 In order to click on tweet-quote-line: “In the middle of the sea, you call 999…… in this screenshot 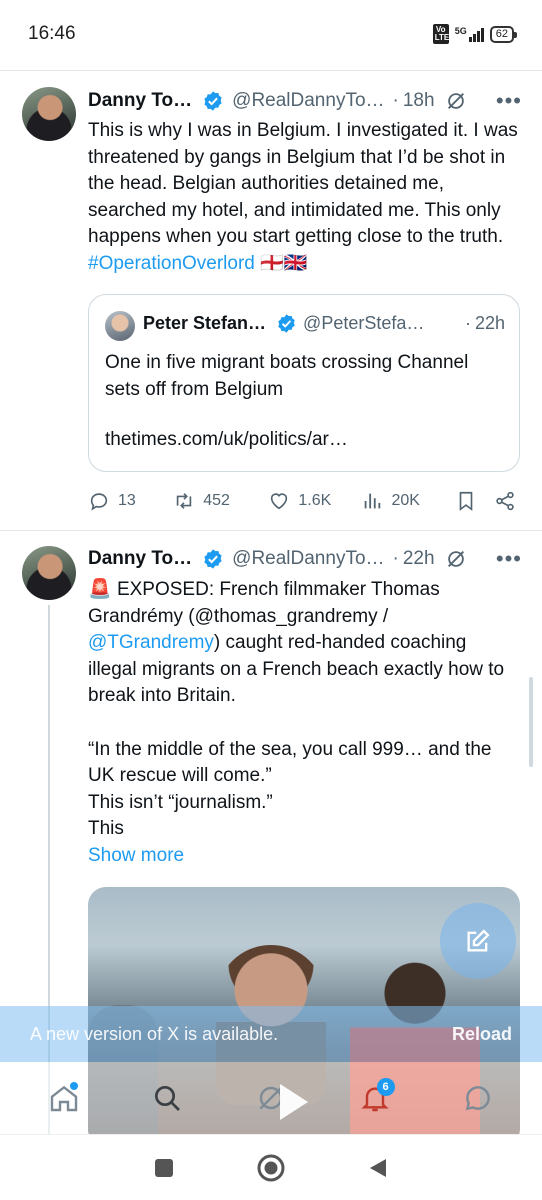, I will do `click(290, 762)`.